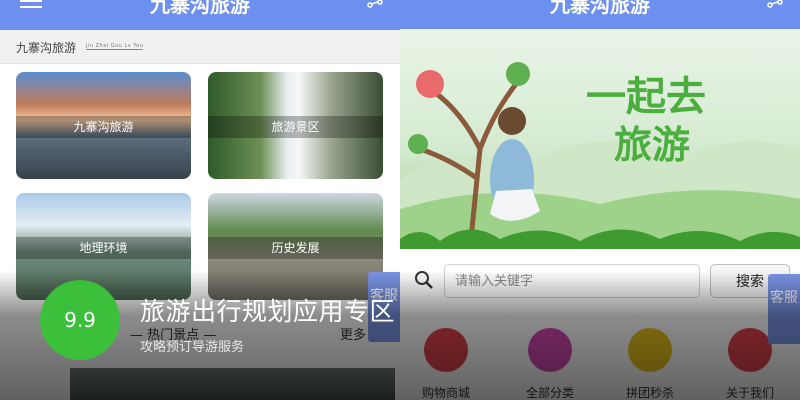  What do you see at coordinates (268, 311) in the screenshot?
I see `promo-title: 旅游出行规划应用专区` at bounding box center [268, 311].